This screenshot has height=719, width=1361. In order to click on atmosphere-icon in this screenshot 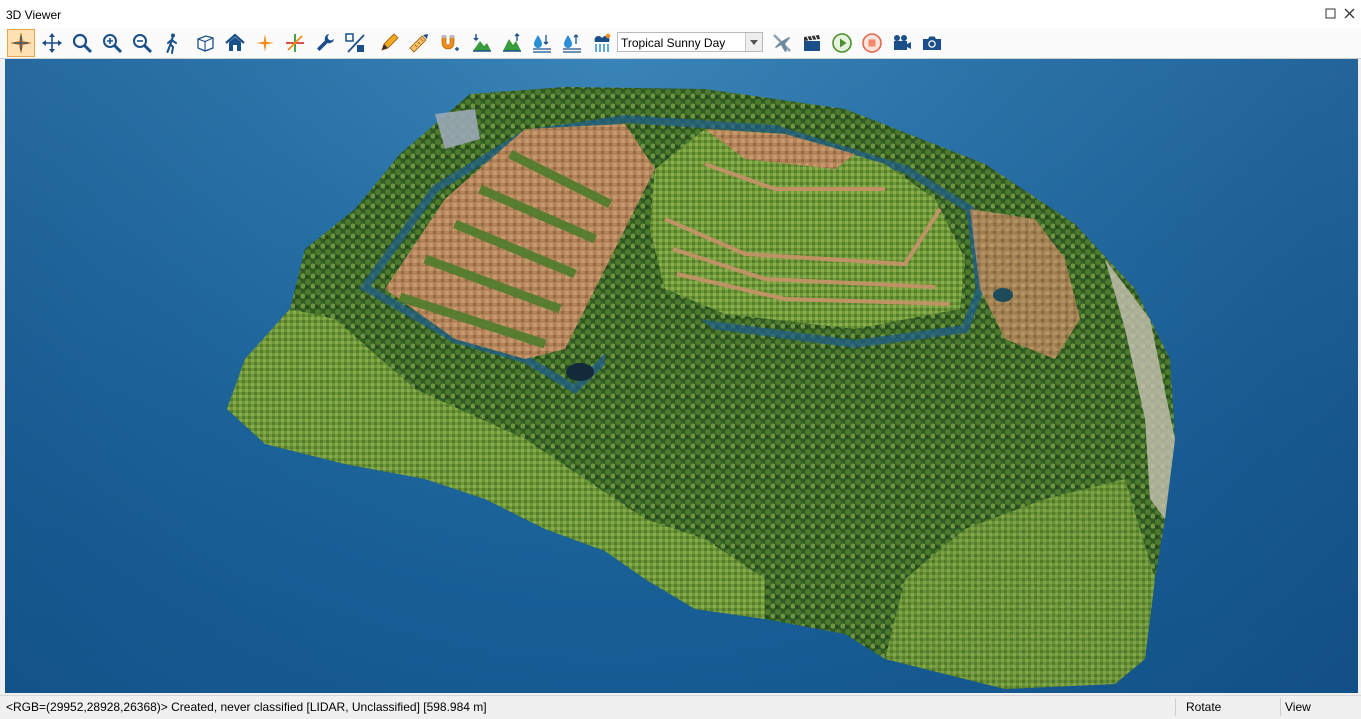, I will do `click(602, 42)`.